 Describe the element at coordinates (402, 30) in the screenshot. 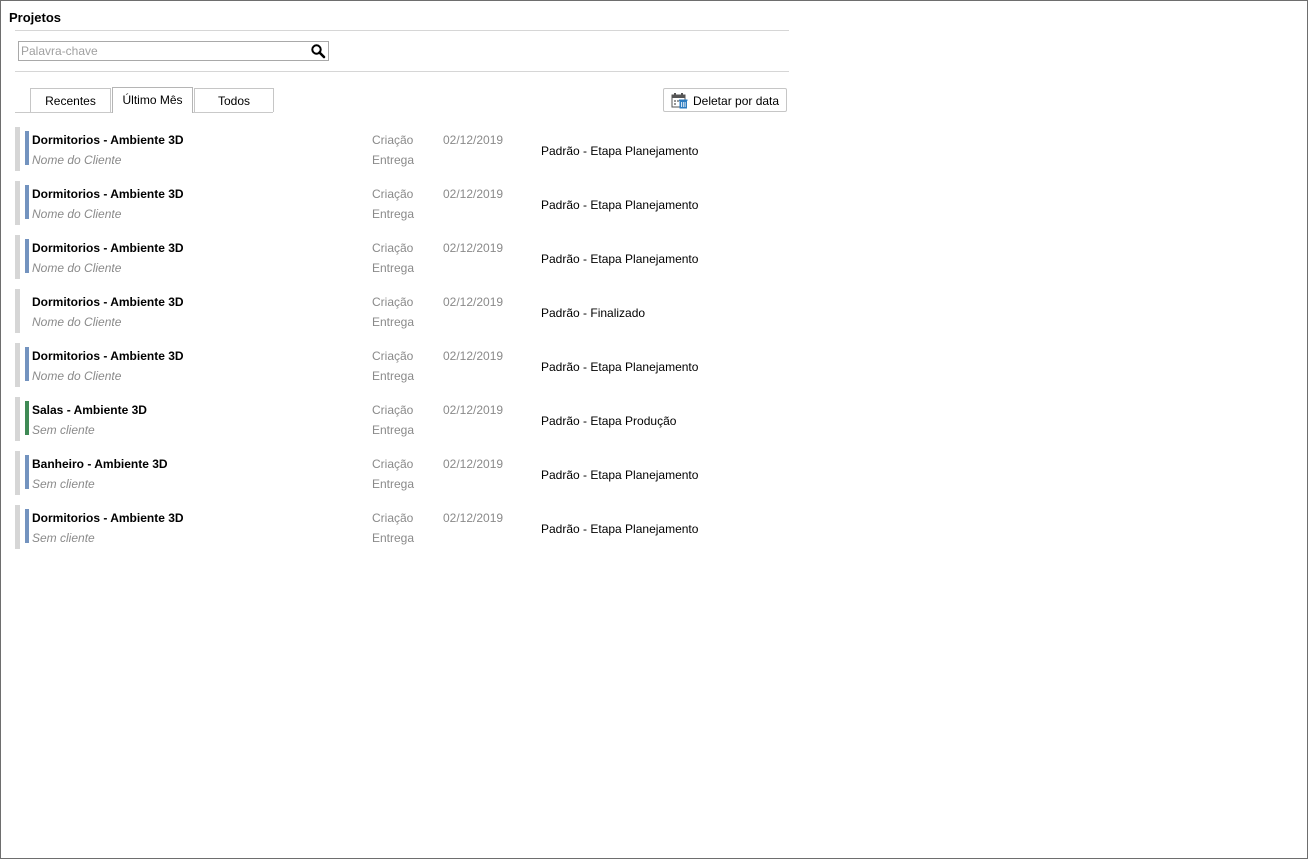

I see `title-divider` at that location.